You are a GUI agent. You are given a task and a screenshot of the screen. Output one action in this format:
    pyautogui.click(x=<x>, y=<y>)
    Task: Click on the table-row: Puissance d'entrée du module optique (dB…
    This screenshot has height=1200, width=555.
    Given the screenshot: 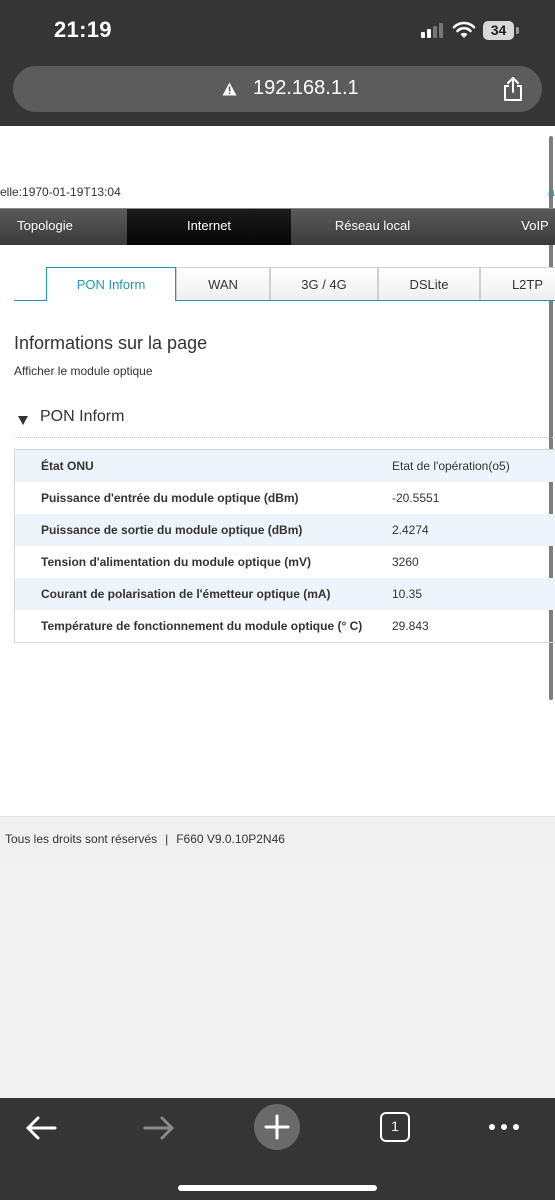 What is the action you would take?
    pyautogui.click(x=285, y=498)
    